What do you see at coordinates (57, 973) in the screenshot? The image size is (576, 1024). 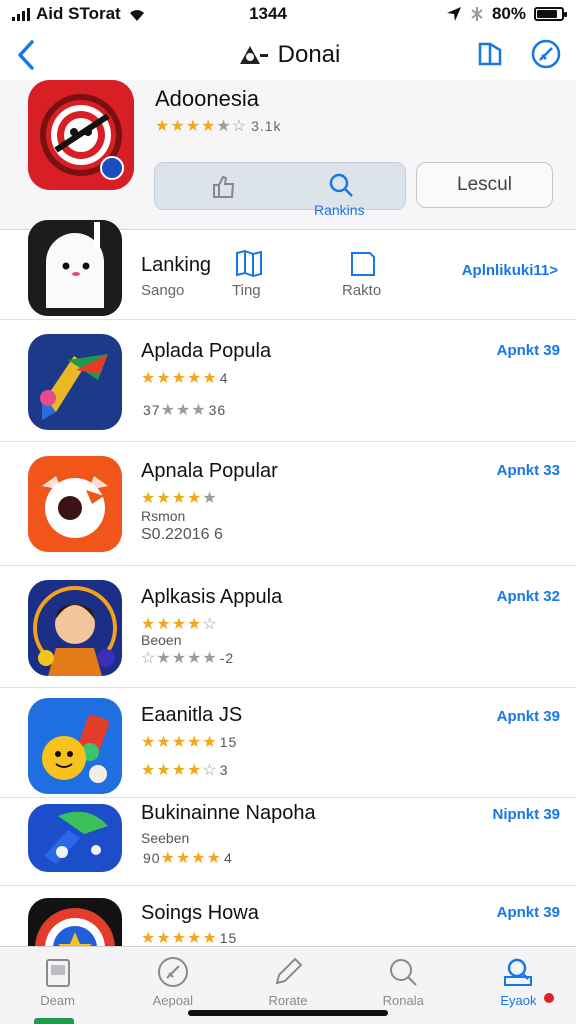 I see `doc-icon` at bounding box center [57, 973].